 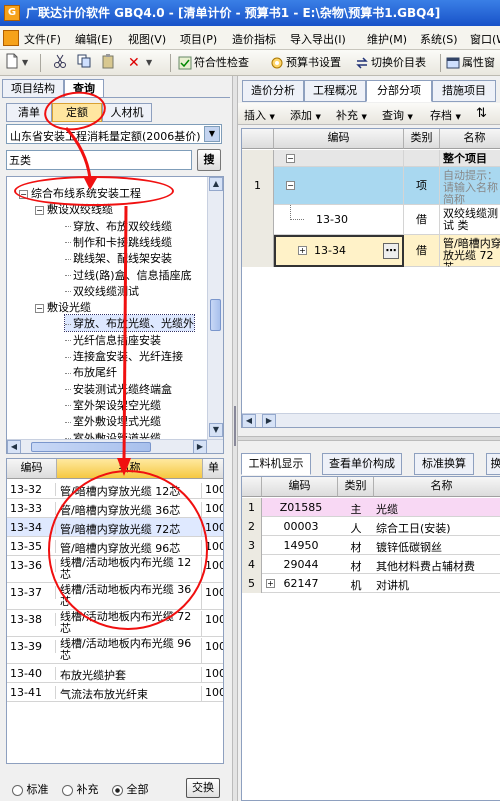 What do you see at coordinates (127, 112) in the screenshot?
I see `tab-labor-material-machine: 人材机` at bounding box center [127, 112].